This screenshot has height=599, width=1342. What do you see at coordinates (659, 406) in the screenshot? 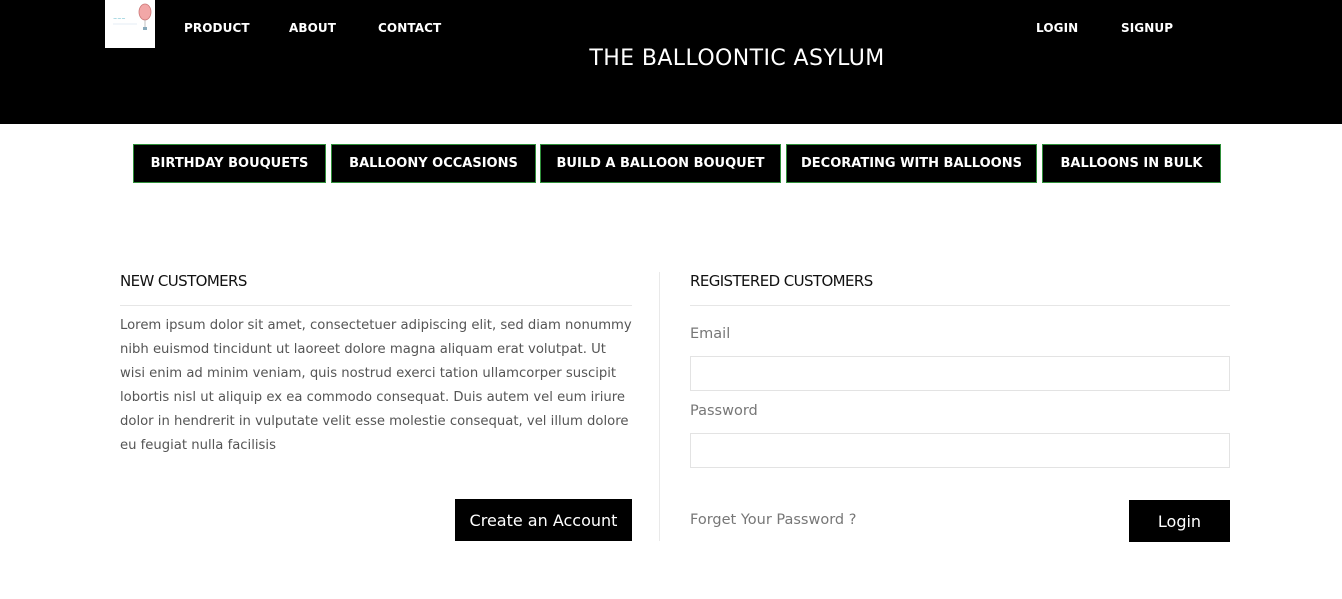
I see `column-divider` at bounding box center [659, 406].